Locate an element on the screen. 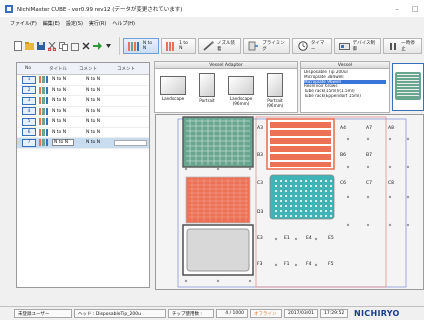 The width and height of the screenshot is (424, 320). dropdown-arrow-icon is located at coordinates (109, 46).